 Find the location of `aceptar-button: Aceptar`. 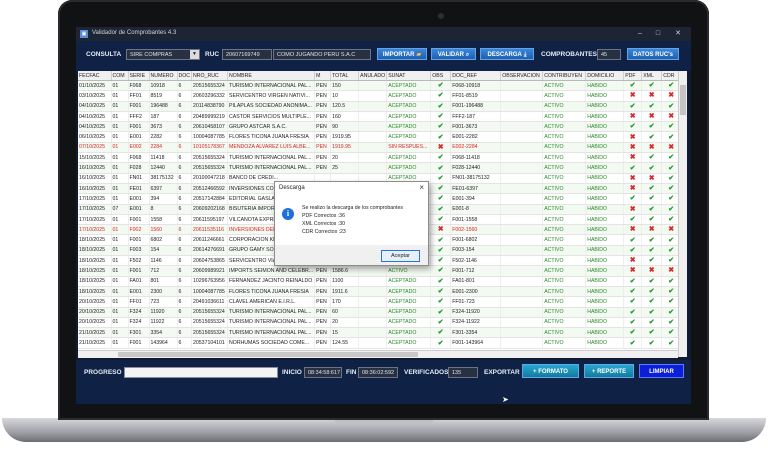

aceptar-button: Aceptar is located at coordinates (400, 256).